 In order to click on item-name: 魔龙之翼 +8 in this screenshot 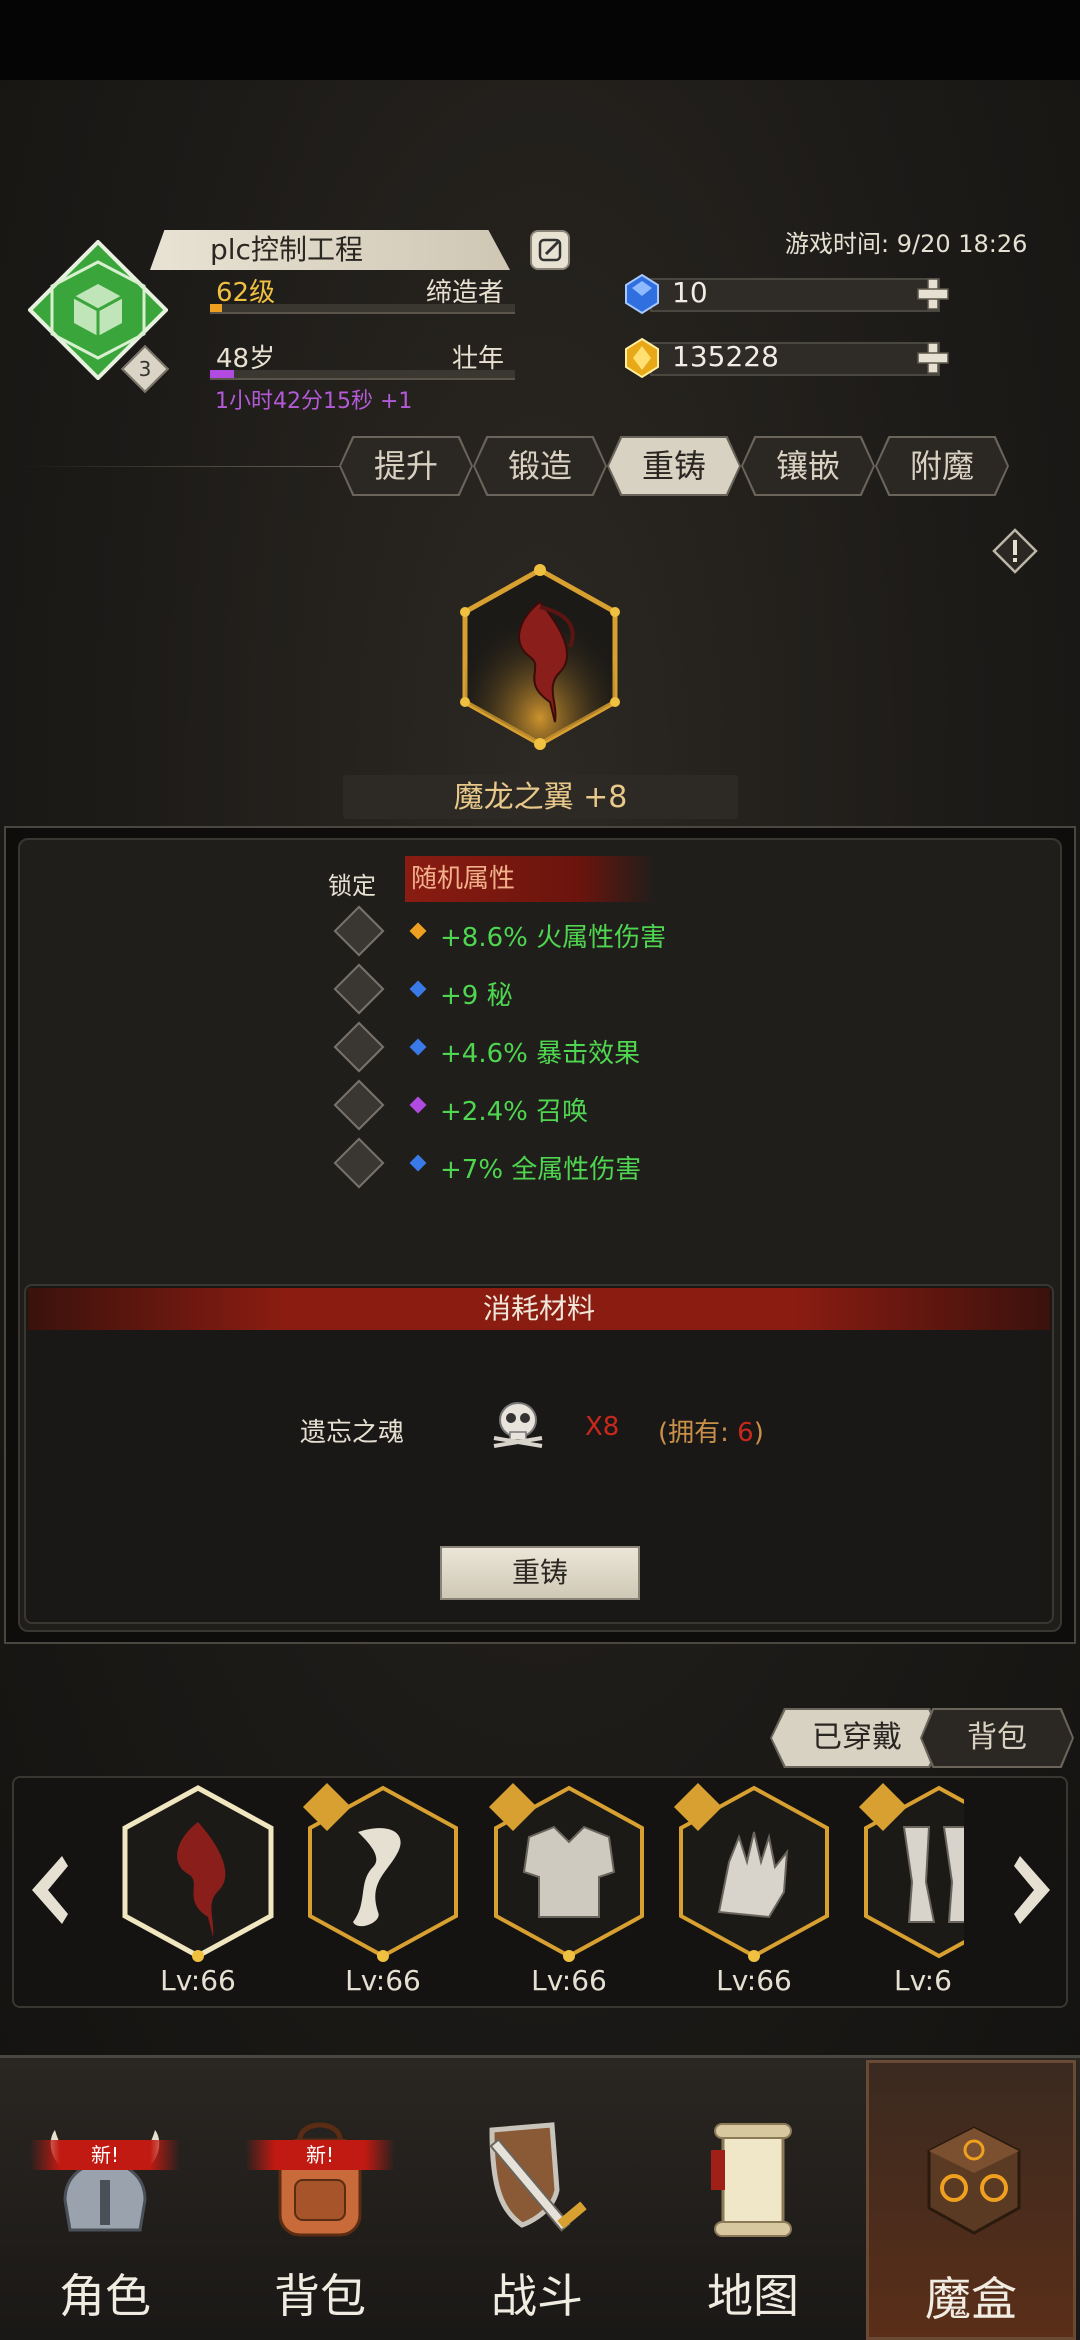, I will do `click(540, 797)`.